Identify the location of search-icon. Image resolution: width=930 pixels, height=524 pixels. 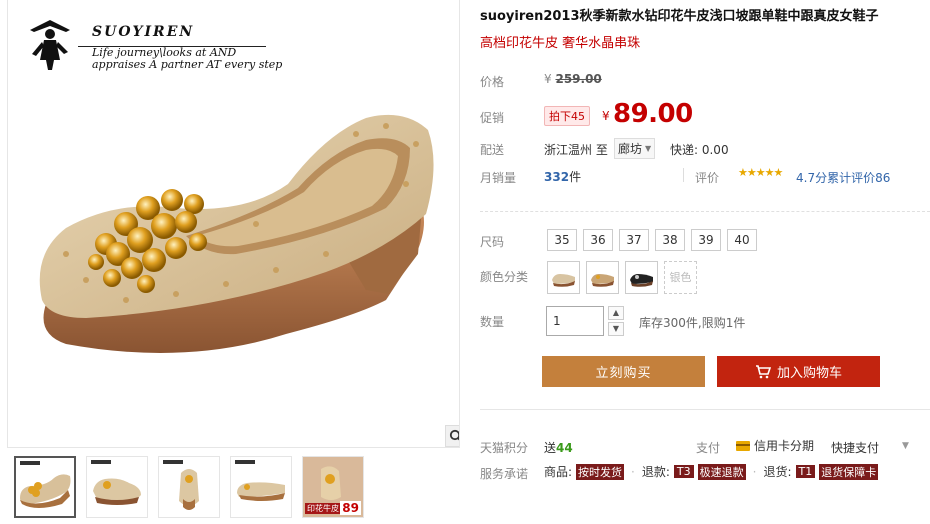
(454, 435).